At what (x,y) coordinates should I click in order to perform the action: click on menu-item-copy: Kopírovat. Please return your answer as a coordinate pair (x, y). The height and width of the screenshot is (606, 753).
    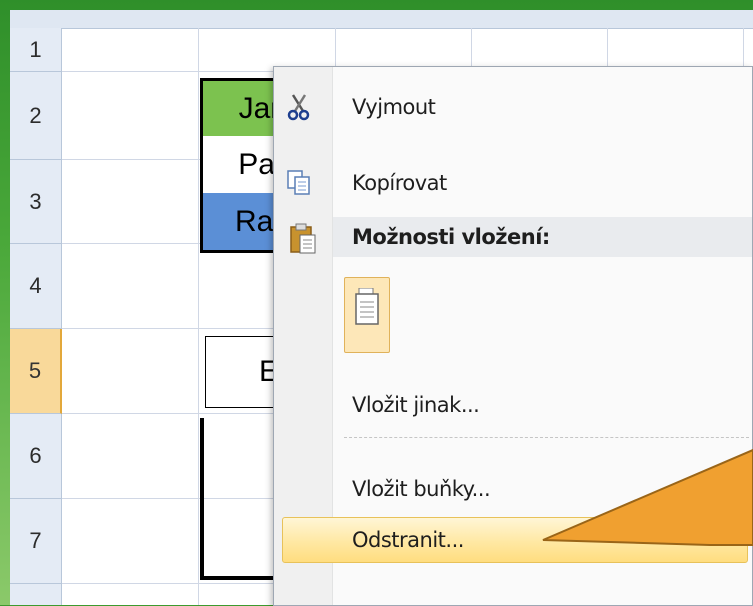
    Looking at the image, I should click on (513, 183).